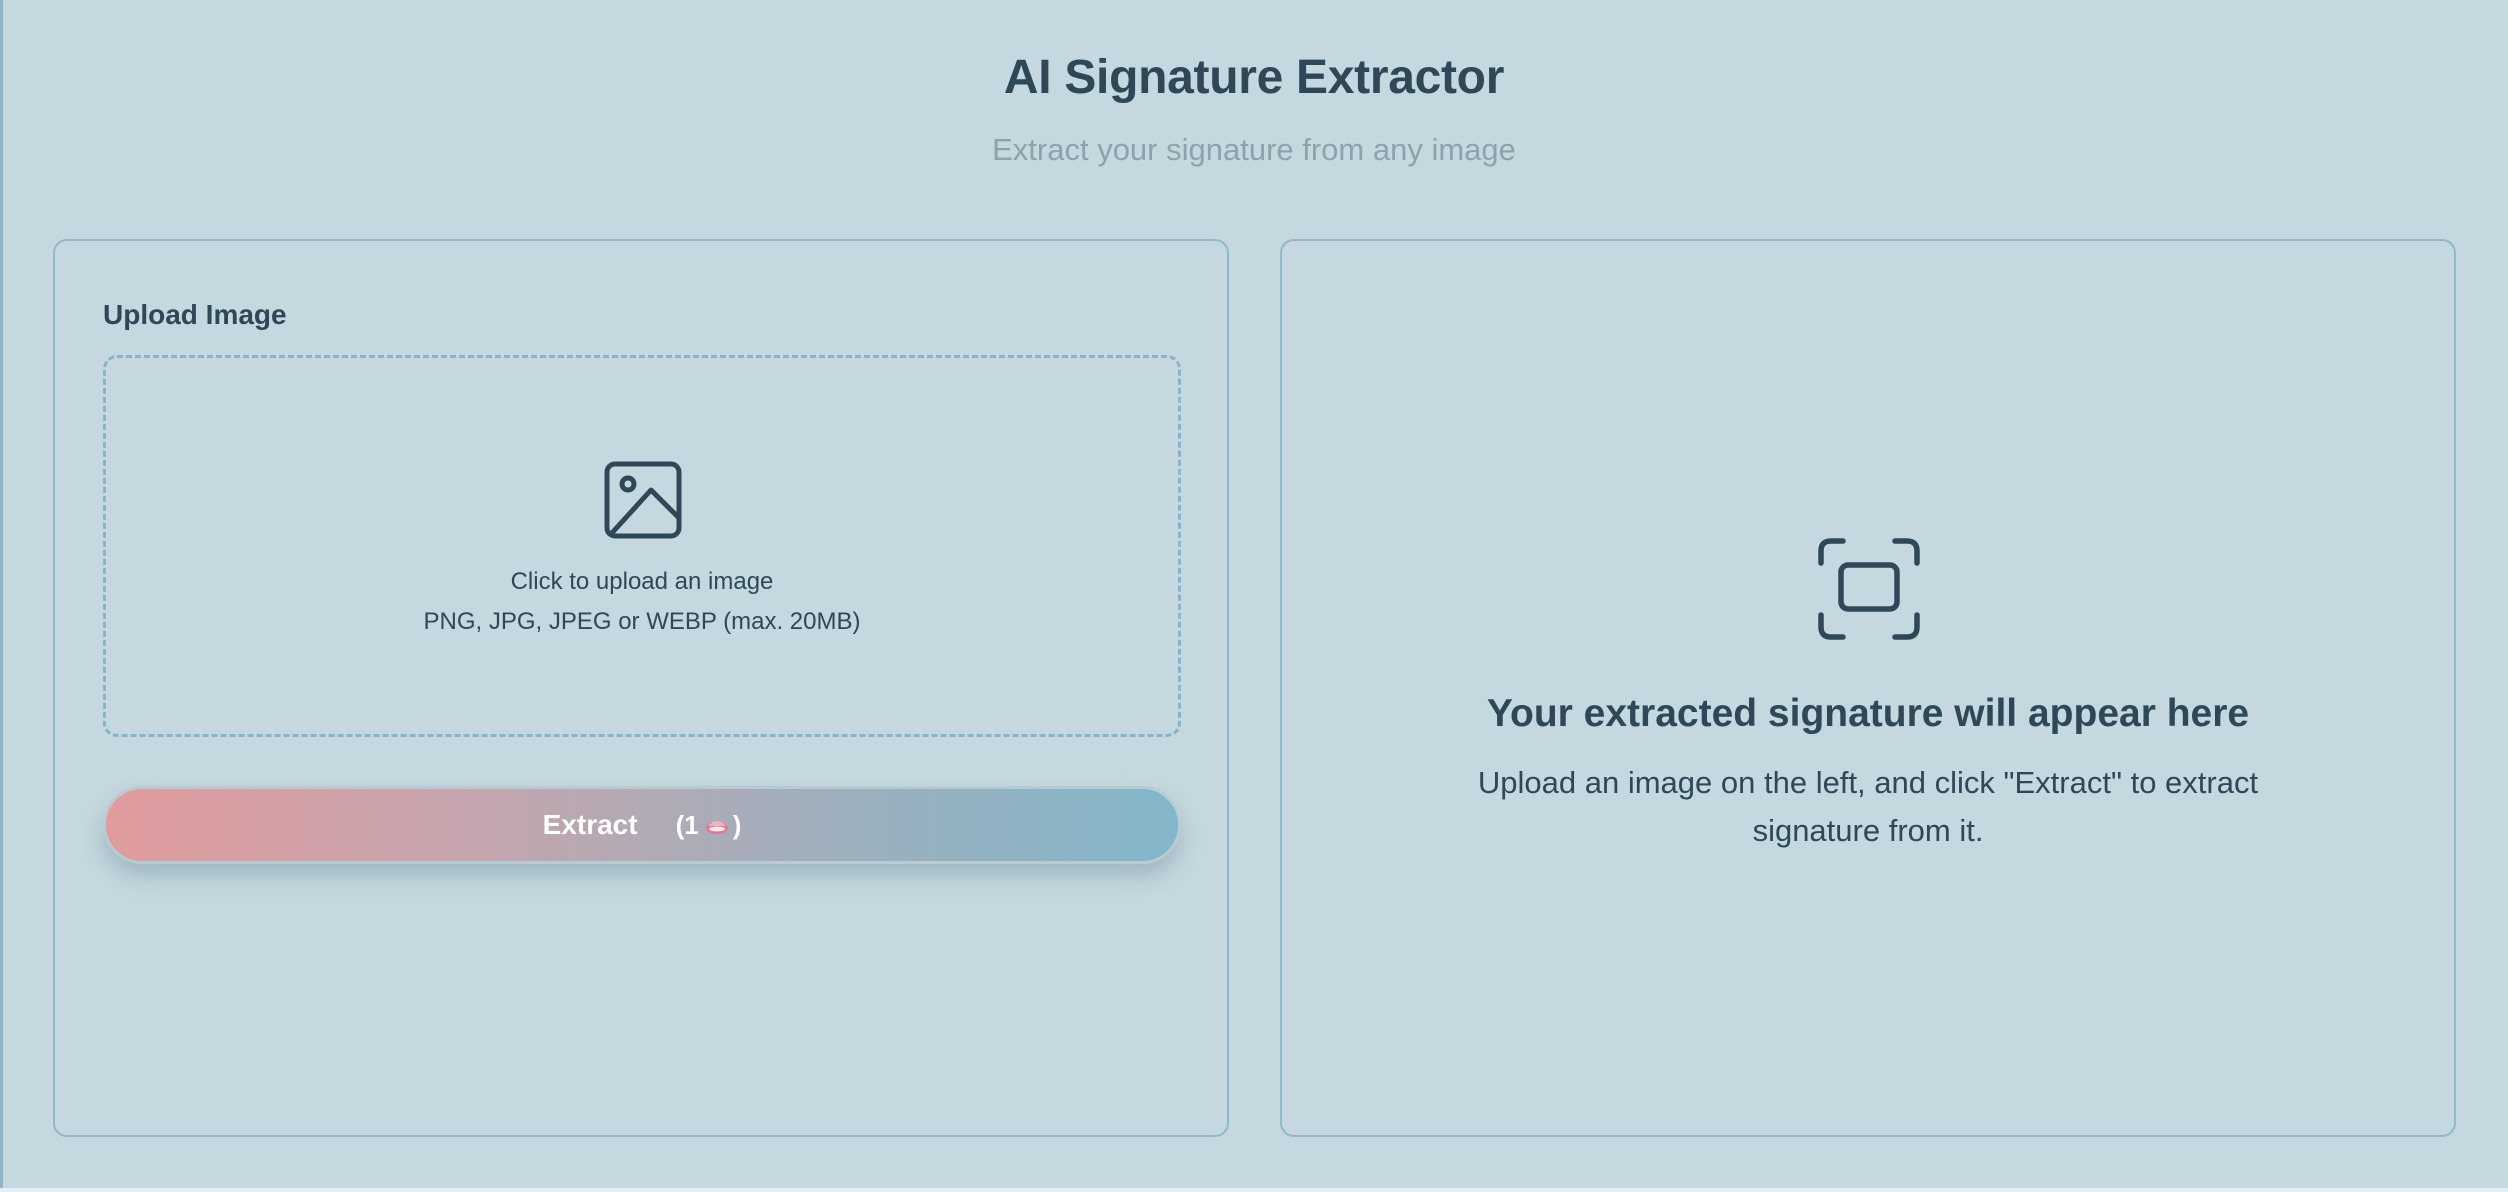  What do you see at coordinates (1, 596) in the screenshot?
I see `left-border` at bounding box center [1, 596].